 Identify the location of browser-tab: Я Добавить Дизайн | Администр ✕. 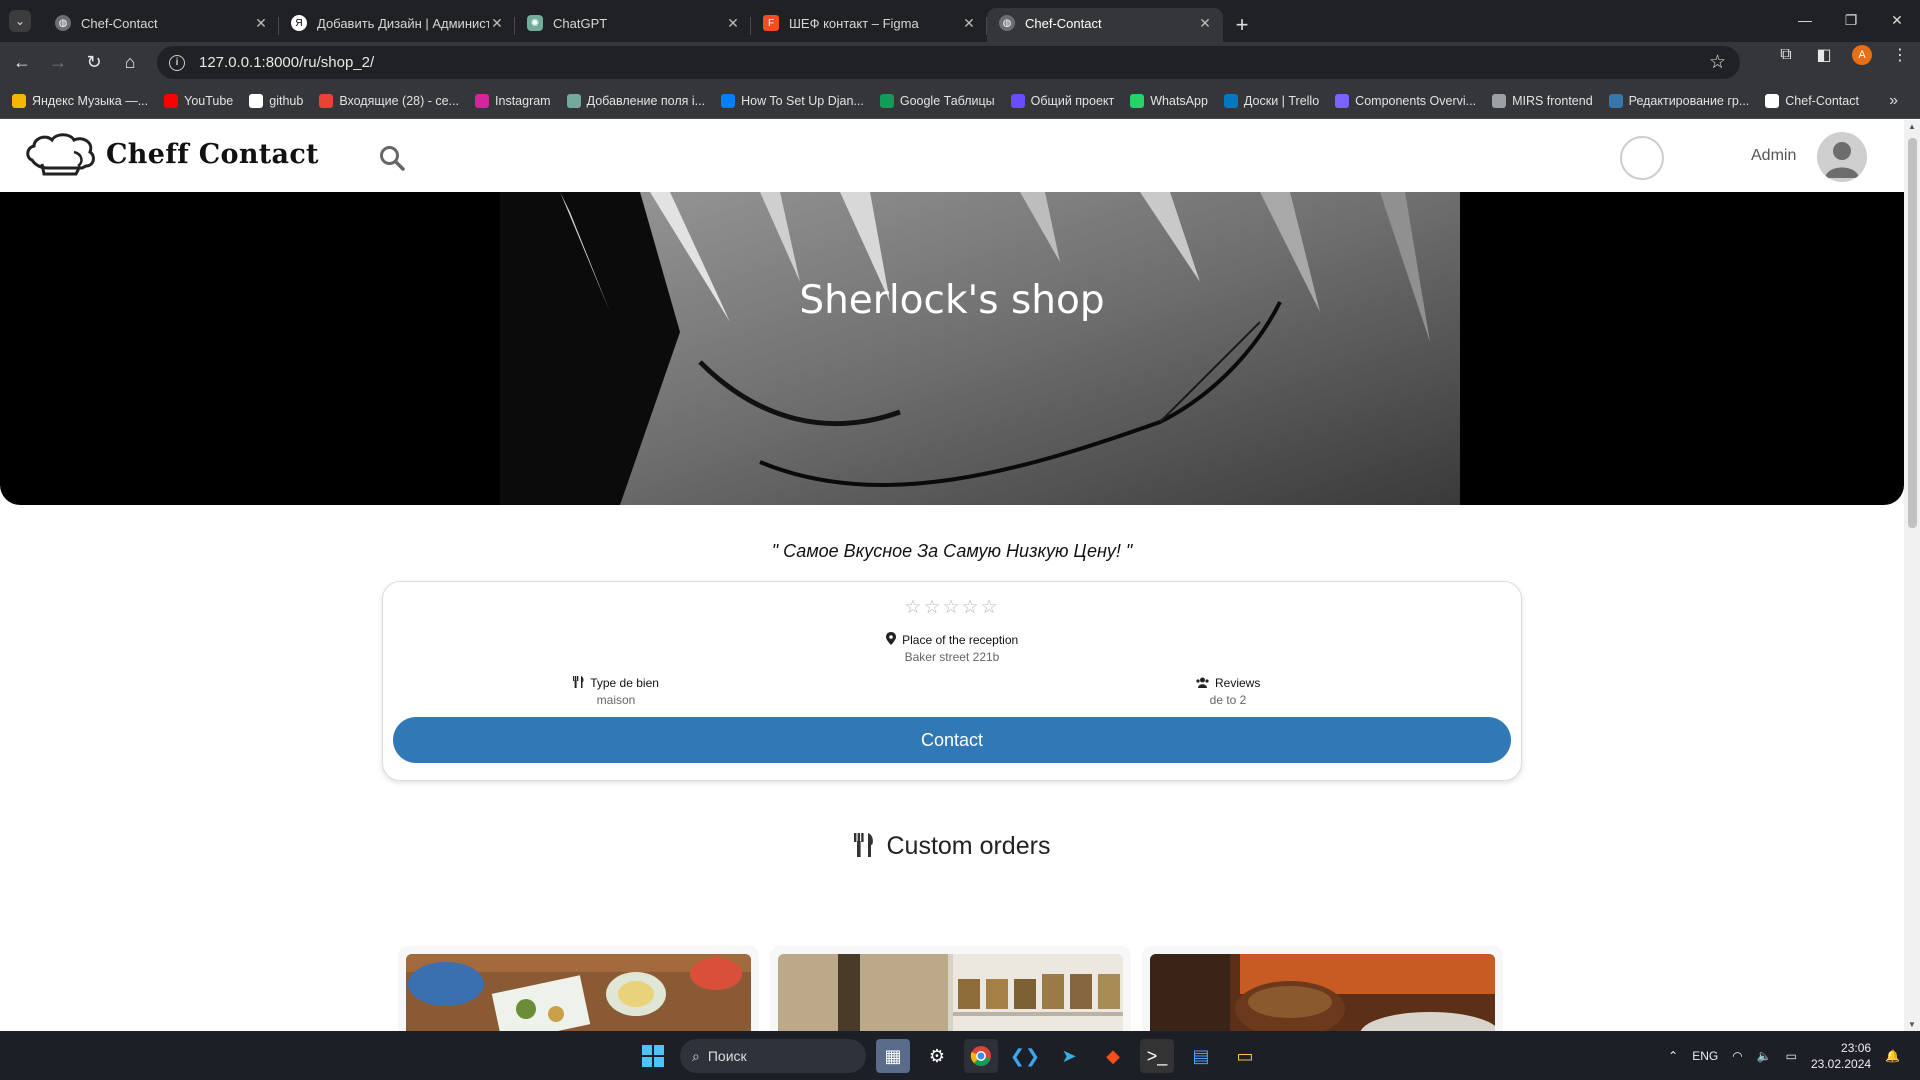
(397, 25).